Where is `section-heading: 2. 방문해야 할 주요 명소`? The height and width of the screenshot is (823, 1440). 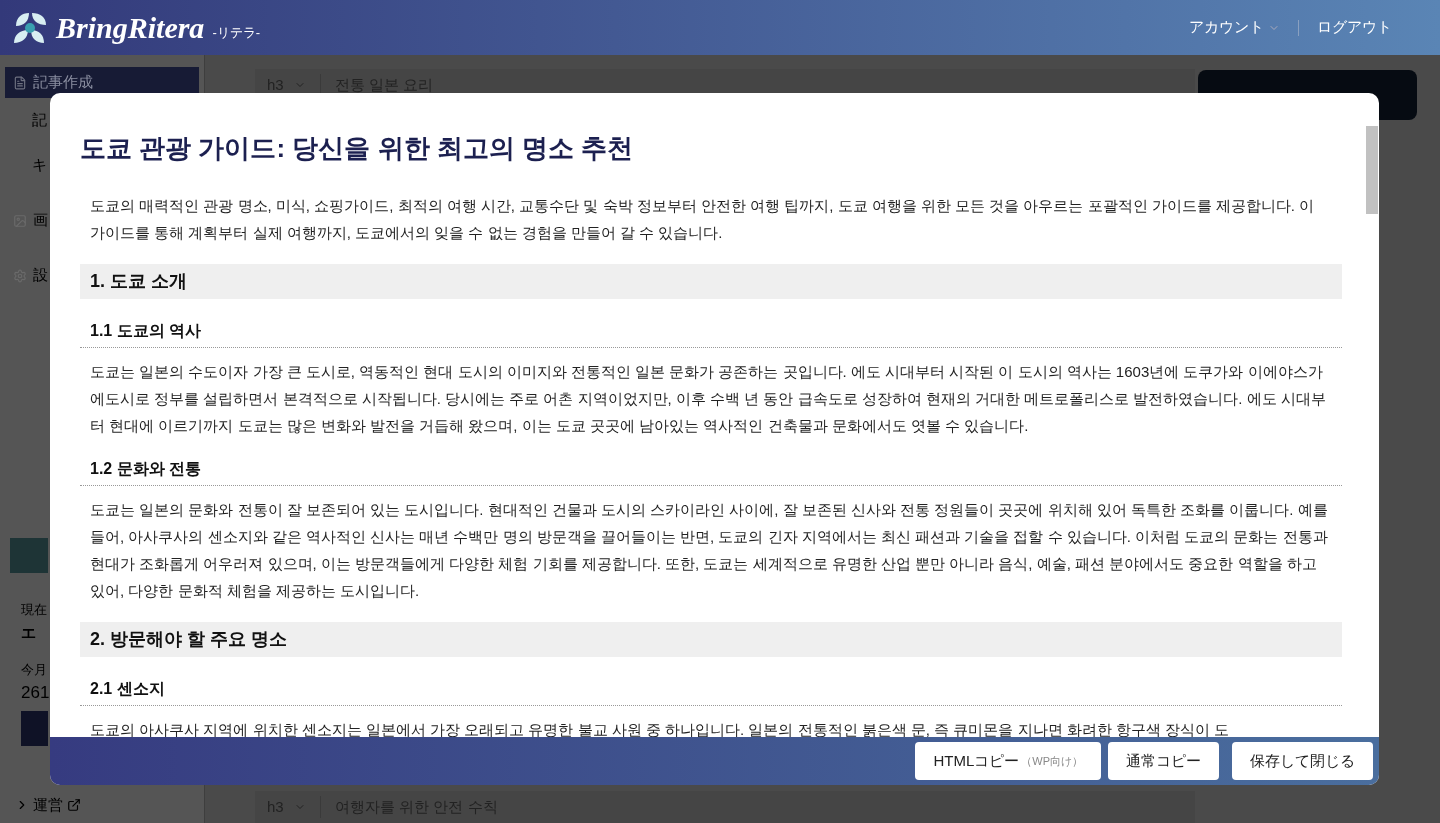 section-heading: 2. 방문해야 할 주요 명소 is located at coordinates (711, 639).